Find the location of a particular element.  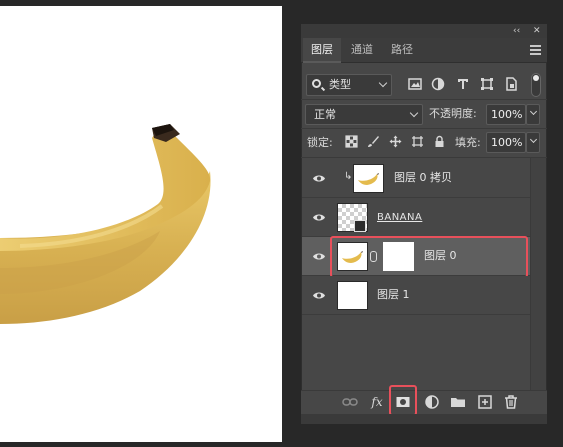

panel-footer is located at coordinates (424, 419).